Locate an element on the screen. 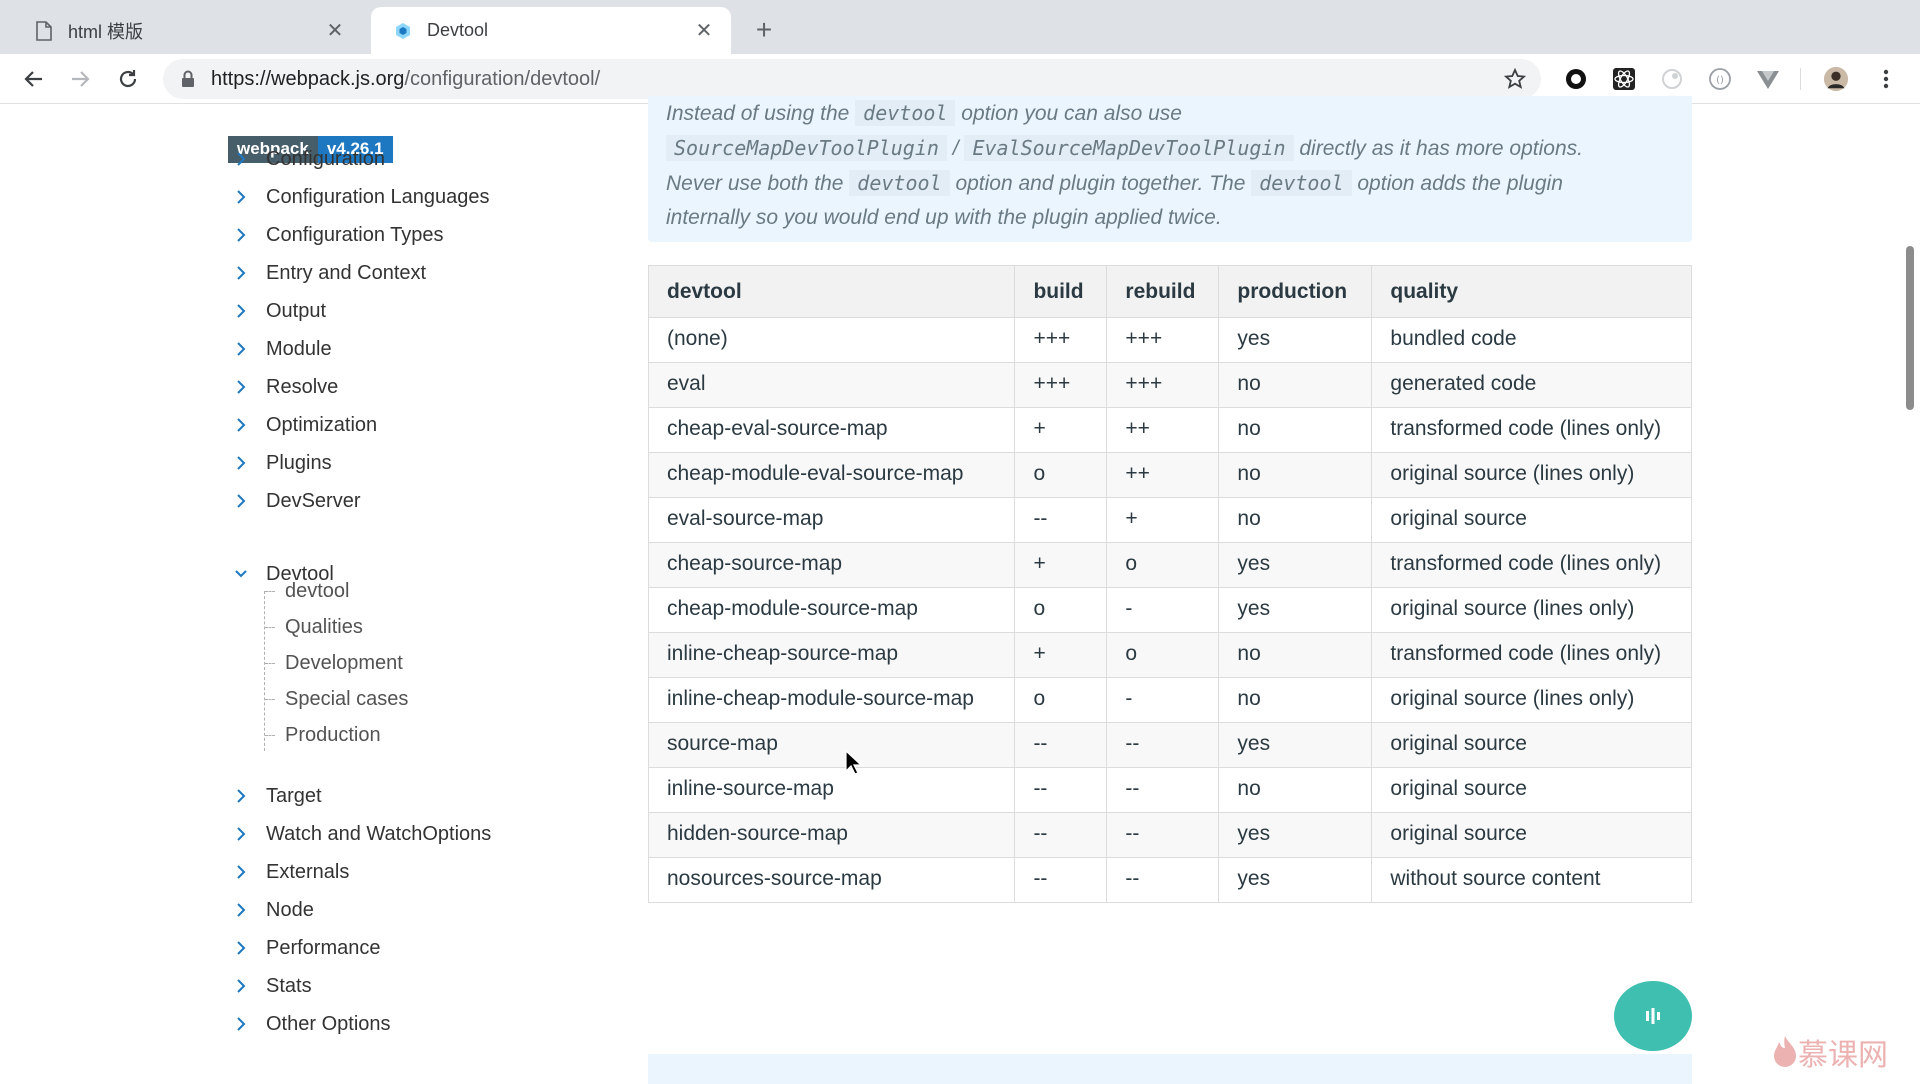  sidebar-subitem-special-cases: Special cases is located at coordinates (336, 699).